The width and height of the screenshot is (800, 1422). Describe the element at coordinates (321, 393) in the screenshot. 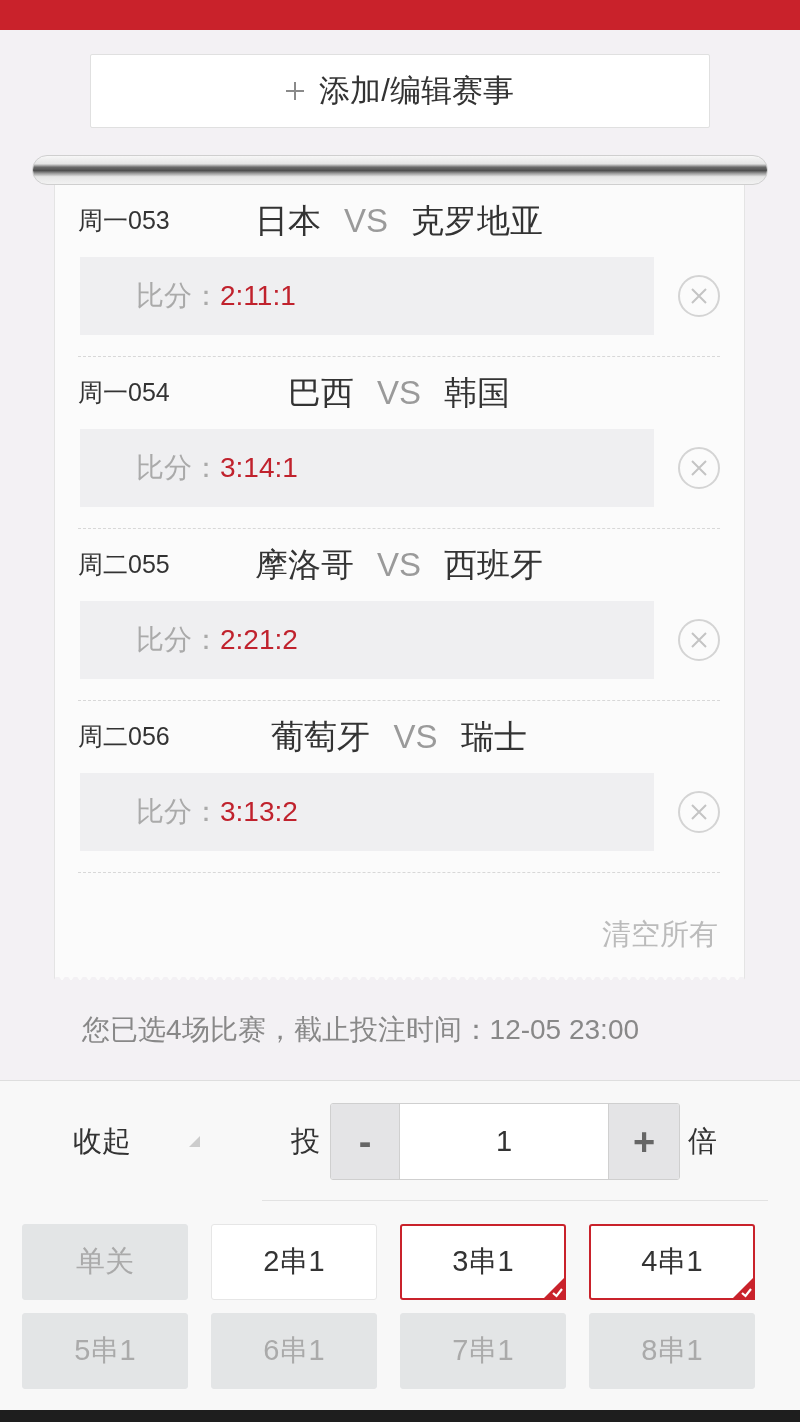

I see `team-name: 巴西` at that location.